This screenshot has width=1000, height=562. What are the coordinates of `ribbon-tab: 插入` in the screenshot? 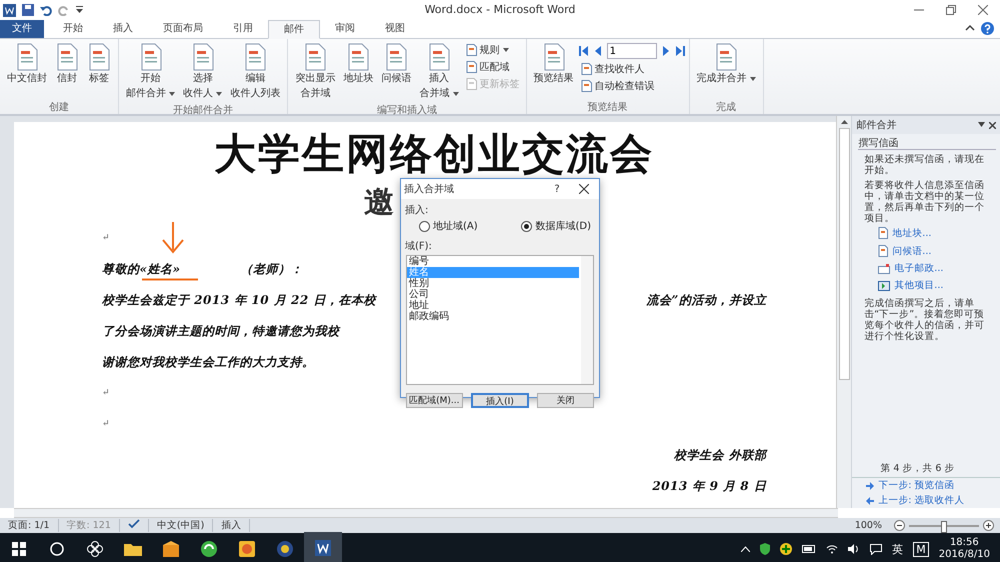 It's located at (123, 29).